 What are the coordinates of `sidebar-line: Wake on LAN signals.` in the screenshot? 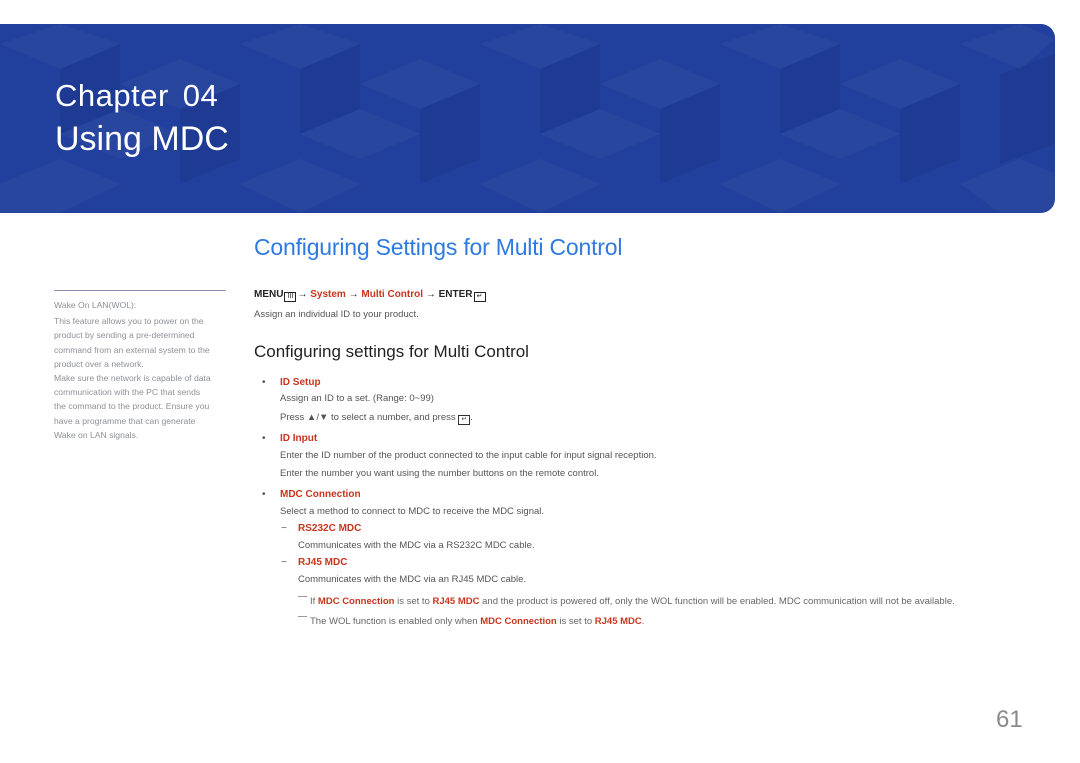 It's located at (96, 434).